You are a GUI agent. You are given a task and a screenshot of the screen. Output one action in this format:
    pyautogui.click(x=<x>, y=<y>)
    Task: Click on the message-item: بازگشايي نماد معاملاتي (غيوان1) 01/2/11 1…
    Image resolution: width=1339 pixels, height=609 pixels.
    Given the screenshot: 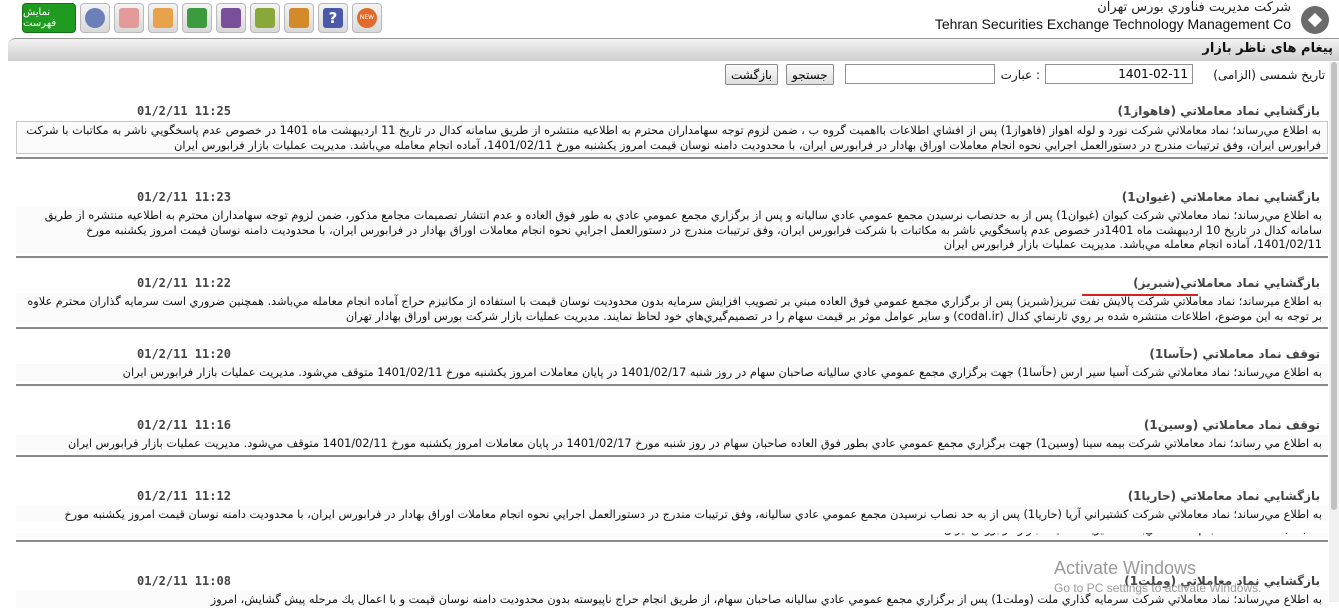 What is the action you would take?
    pyautogui.click(x=672, y=223)
    